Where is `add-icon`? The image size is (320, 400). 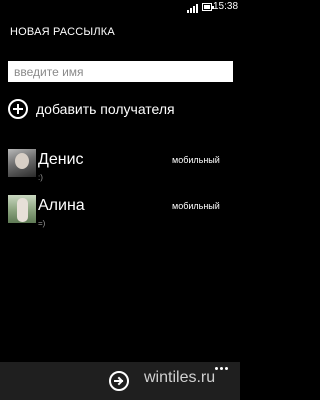
add-icon is located at coordinates (18, 109).